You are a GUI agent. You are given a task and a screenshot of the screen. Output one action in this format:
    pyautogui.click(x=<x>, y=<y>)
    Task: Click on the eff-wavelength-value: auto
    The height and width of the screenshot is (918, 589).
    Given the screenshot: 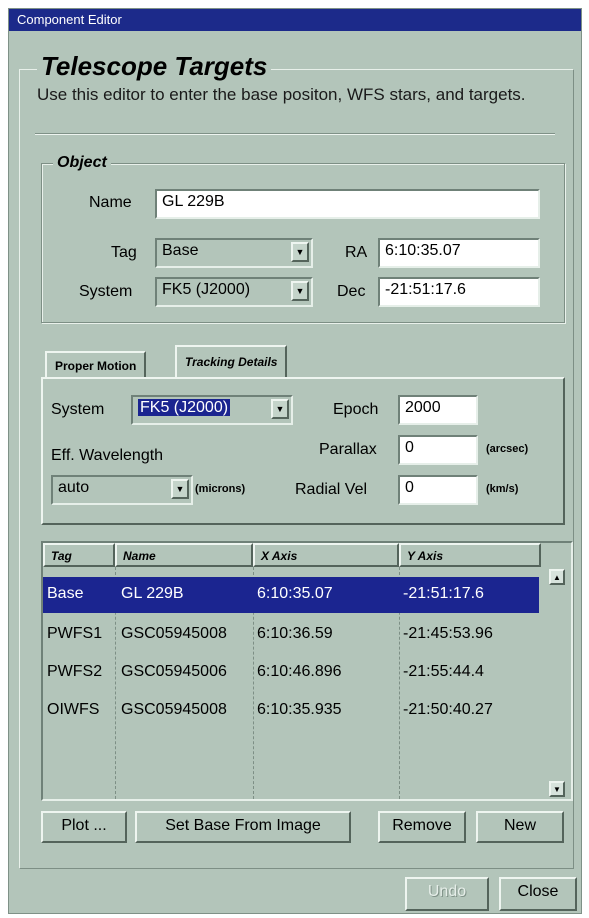 What is the action you would take?
    pyautogui.click(x=74, y=487)
    